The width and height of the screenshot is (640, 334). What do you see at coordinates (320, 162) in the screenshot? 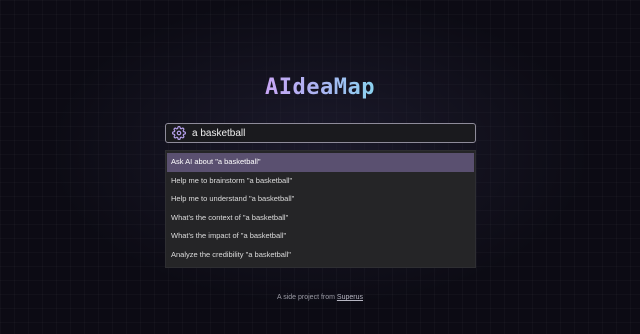
I see `suggestion-item: Ask AI about "a basketball"` at bounding box center [320, 162].